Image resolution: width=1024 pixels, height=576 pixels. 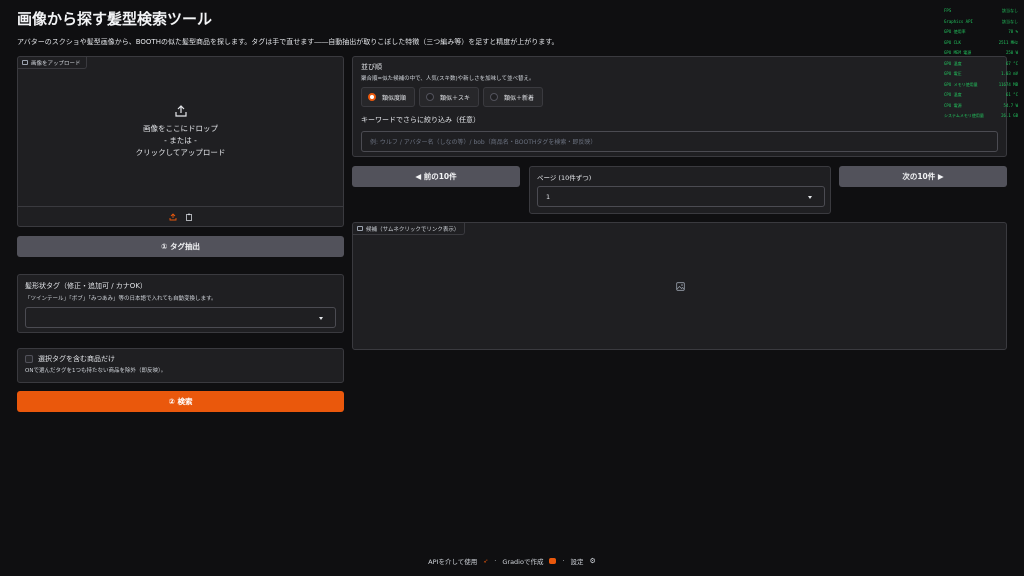 What do you see at coordinates (981, 106) in the screenshot?
I see `overlay-row: CPU 電源 54.7 W` at bounding box center [981, 106].